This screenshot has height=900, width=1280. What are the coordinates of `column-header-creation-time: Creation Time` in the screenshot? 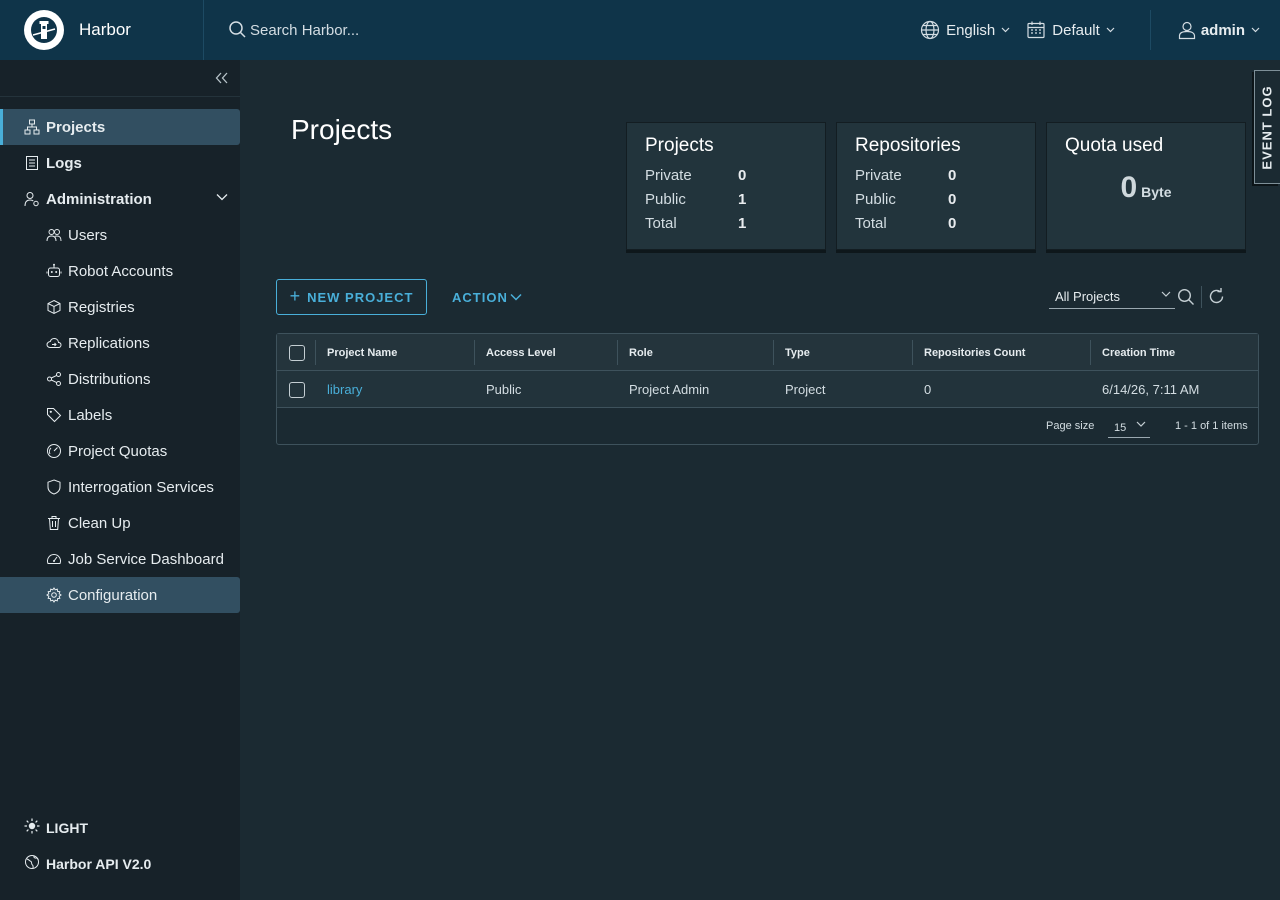 It's located at (1138, 352).